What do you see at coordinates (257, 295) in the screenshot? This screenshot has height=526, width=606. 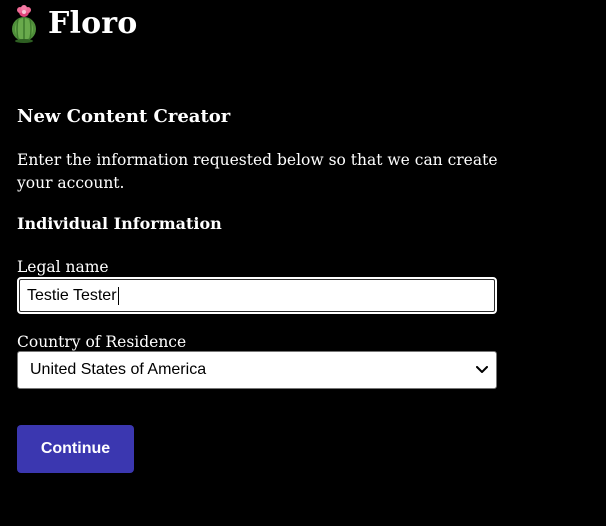 I see `legal-name-input: Testie Tester` at bounding box center [257, 295].